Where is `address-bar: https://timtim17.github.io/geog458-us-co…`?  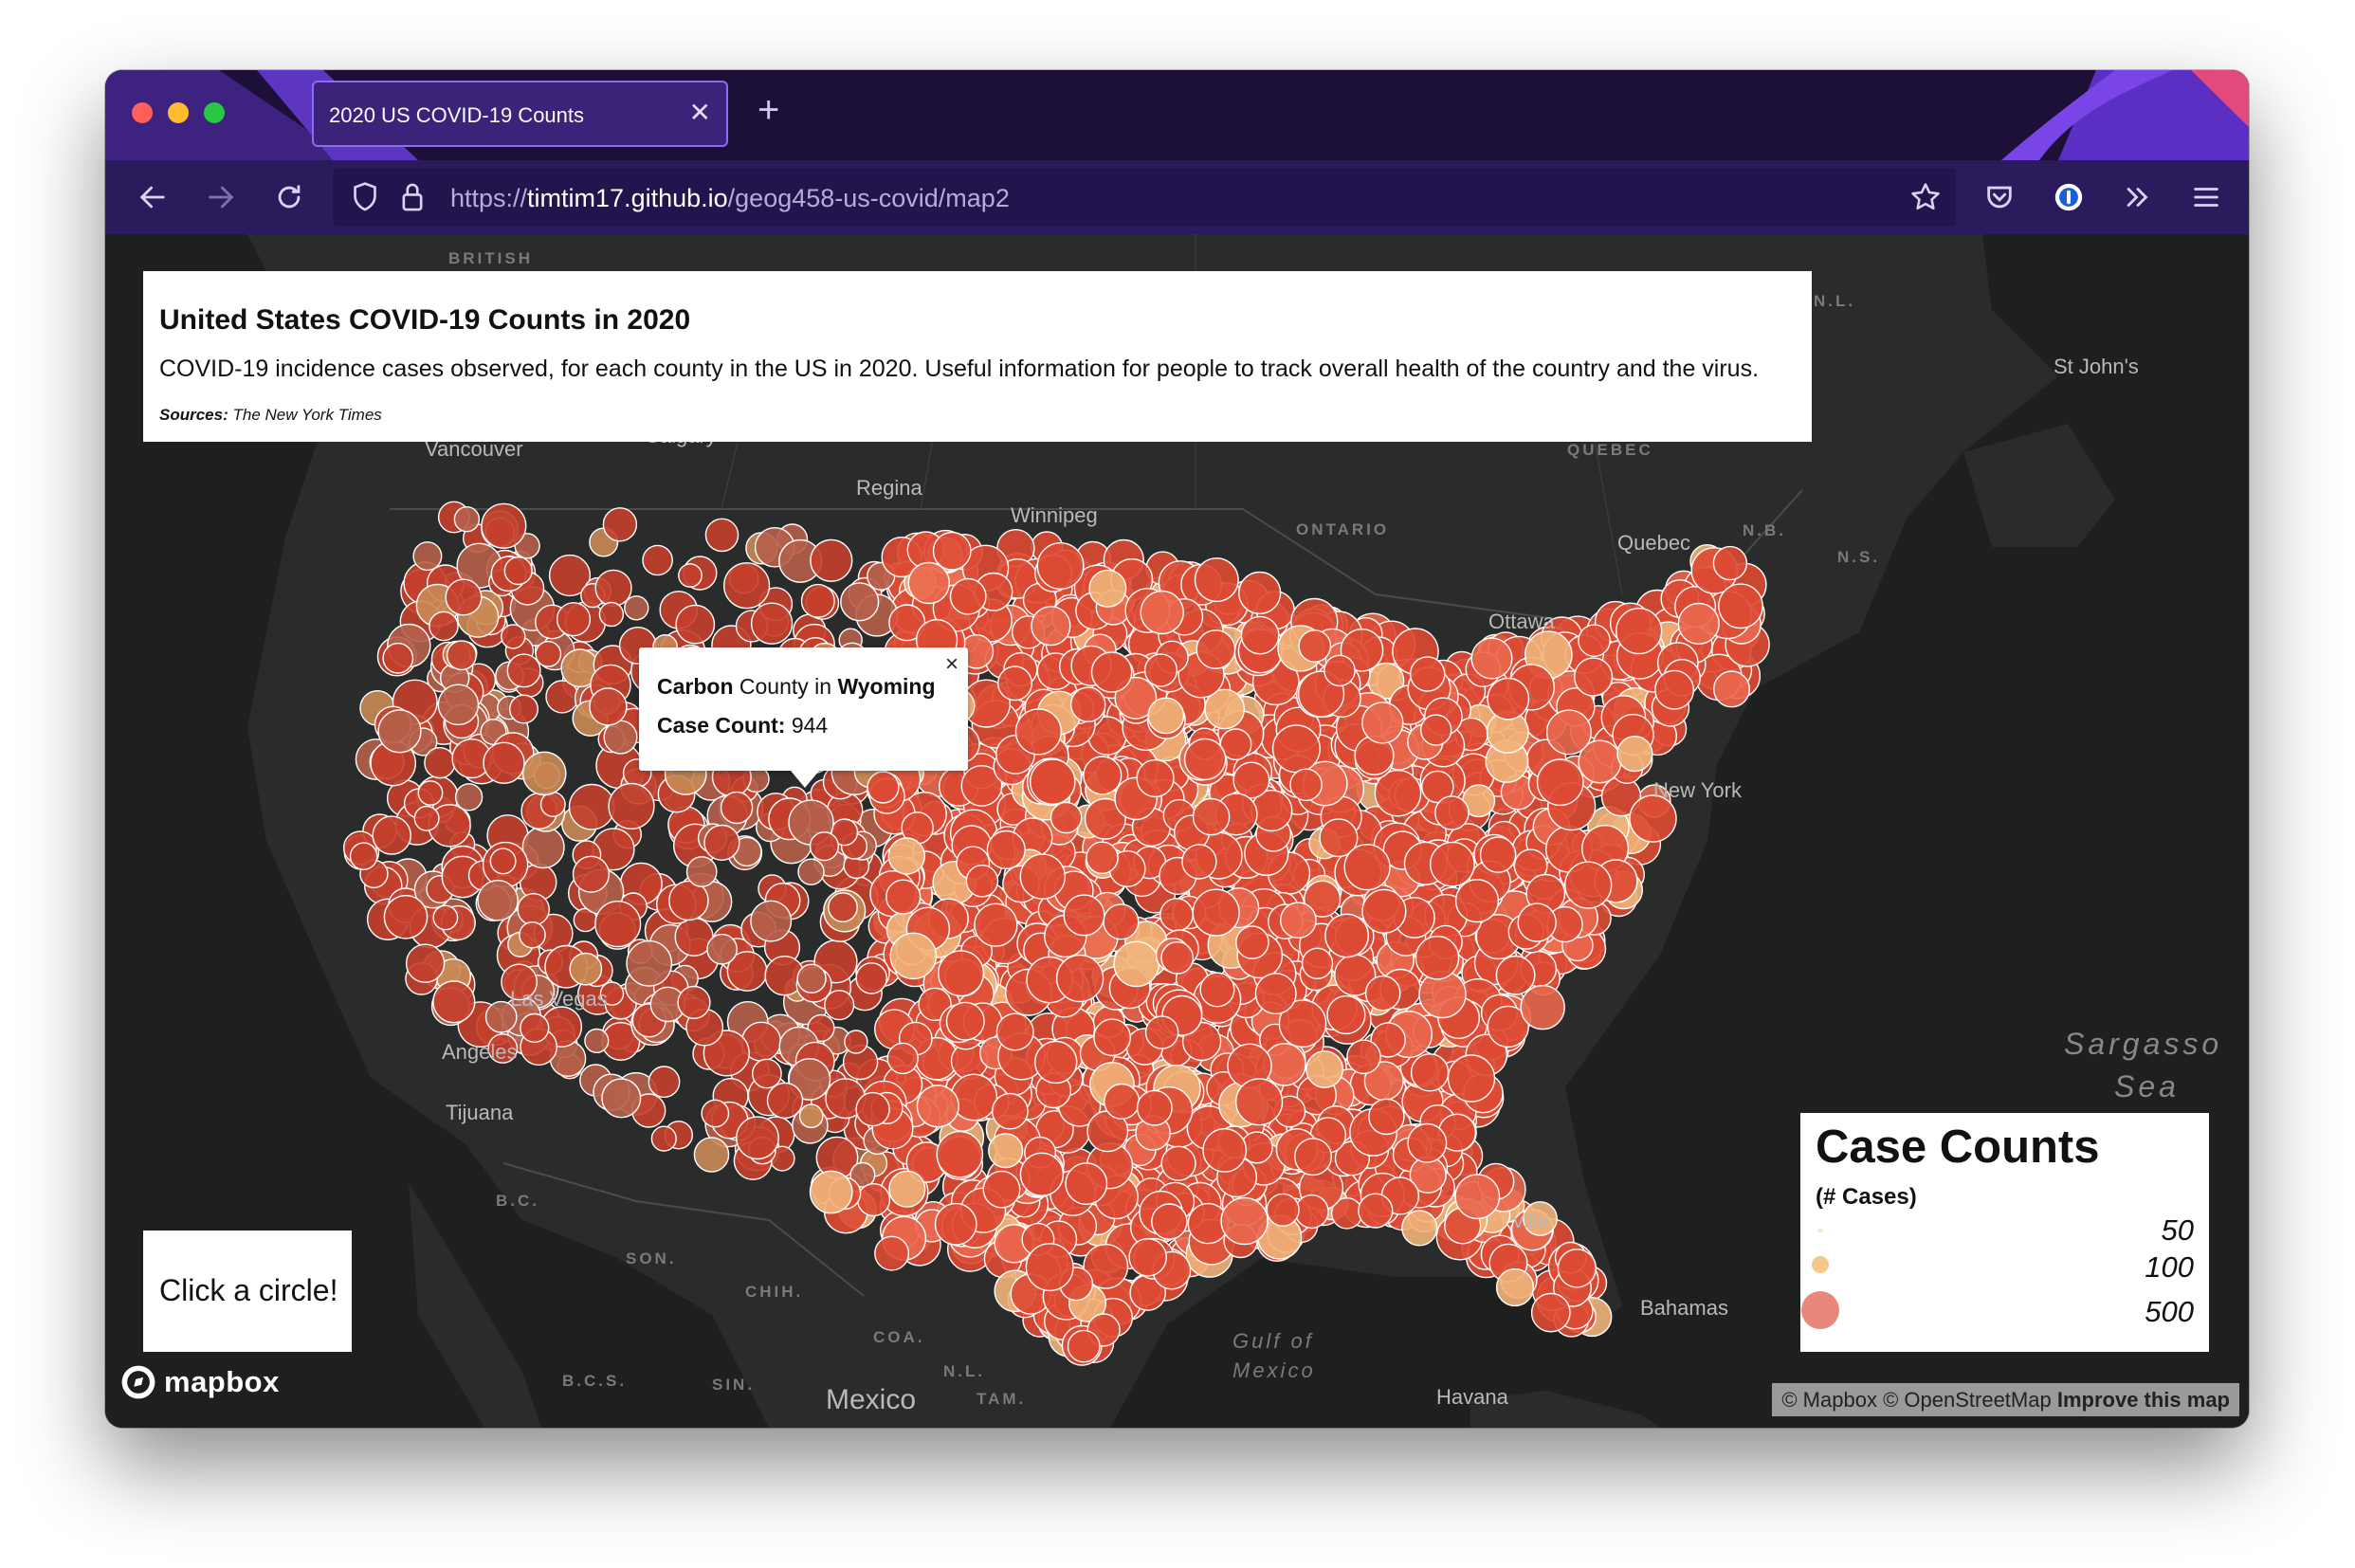 address-bar: https://timtim17.github.io/geog458-us-co… is located at coordinates (1144, 197).